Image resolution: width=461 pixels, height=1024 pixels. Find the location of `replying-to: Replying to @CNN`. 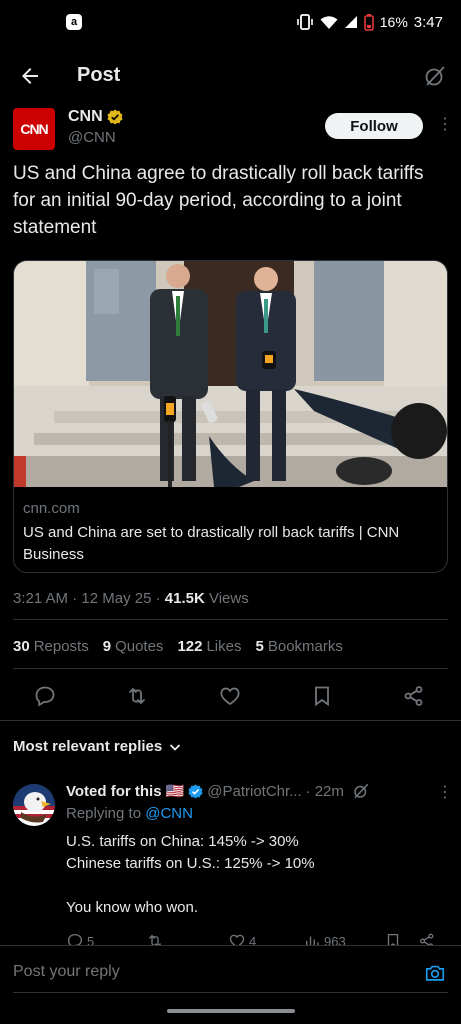

replying-to: Replying to @CNN is located at coordinates (129, 813).